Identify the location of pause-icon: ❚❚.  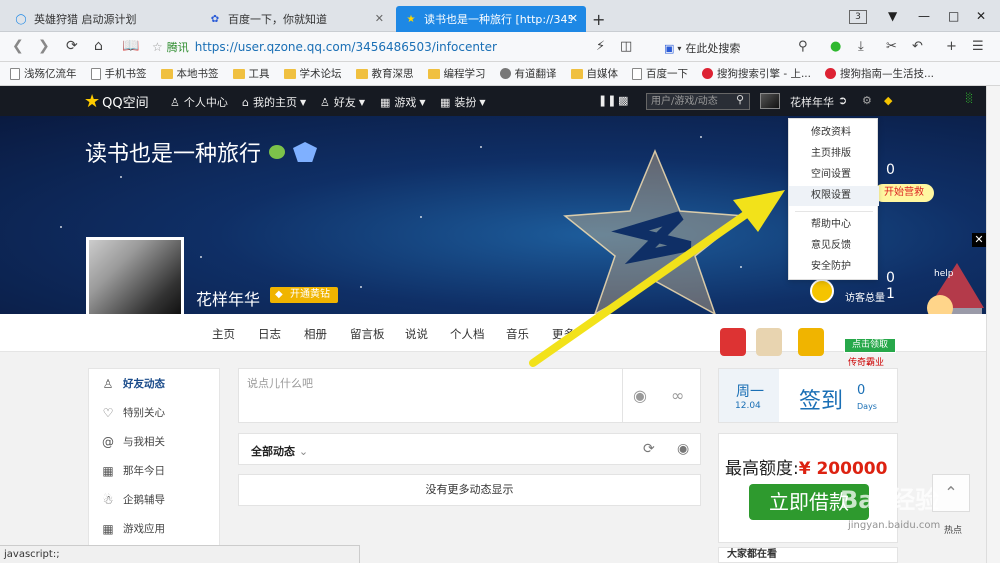
(607, 100).